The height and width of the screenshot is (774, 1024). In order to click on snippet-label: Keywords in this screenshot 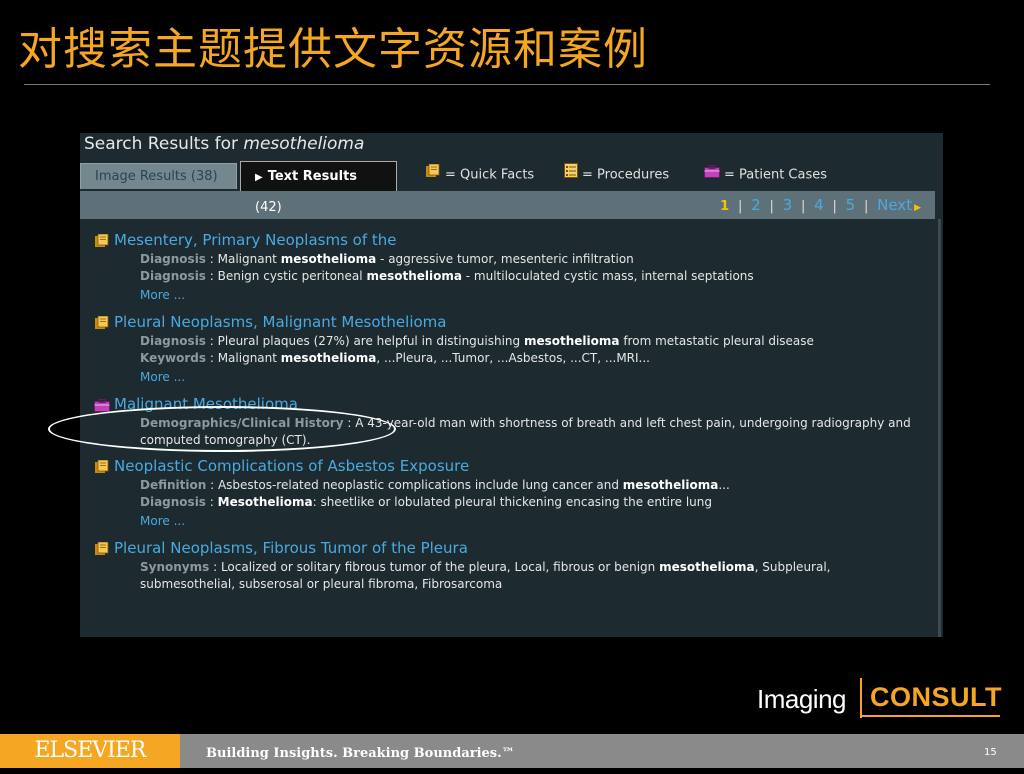, I will do `click(173, 358)`.